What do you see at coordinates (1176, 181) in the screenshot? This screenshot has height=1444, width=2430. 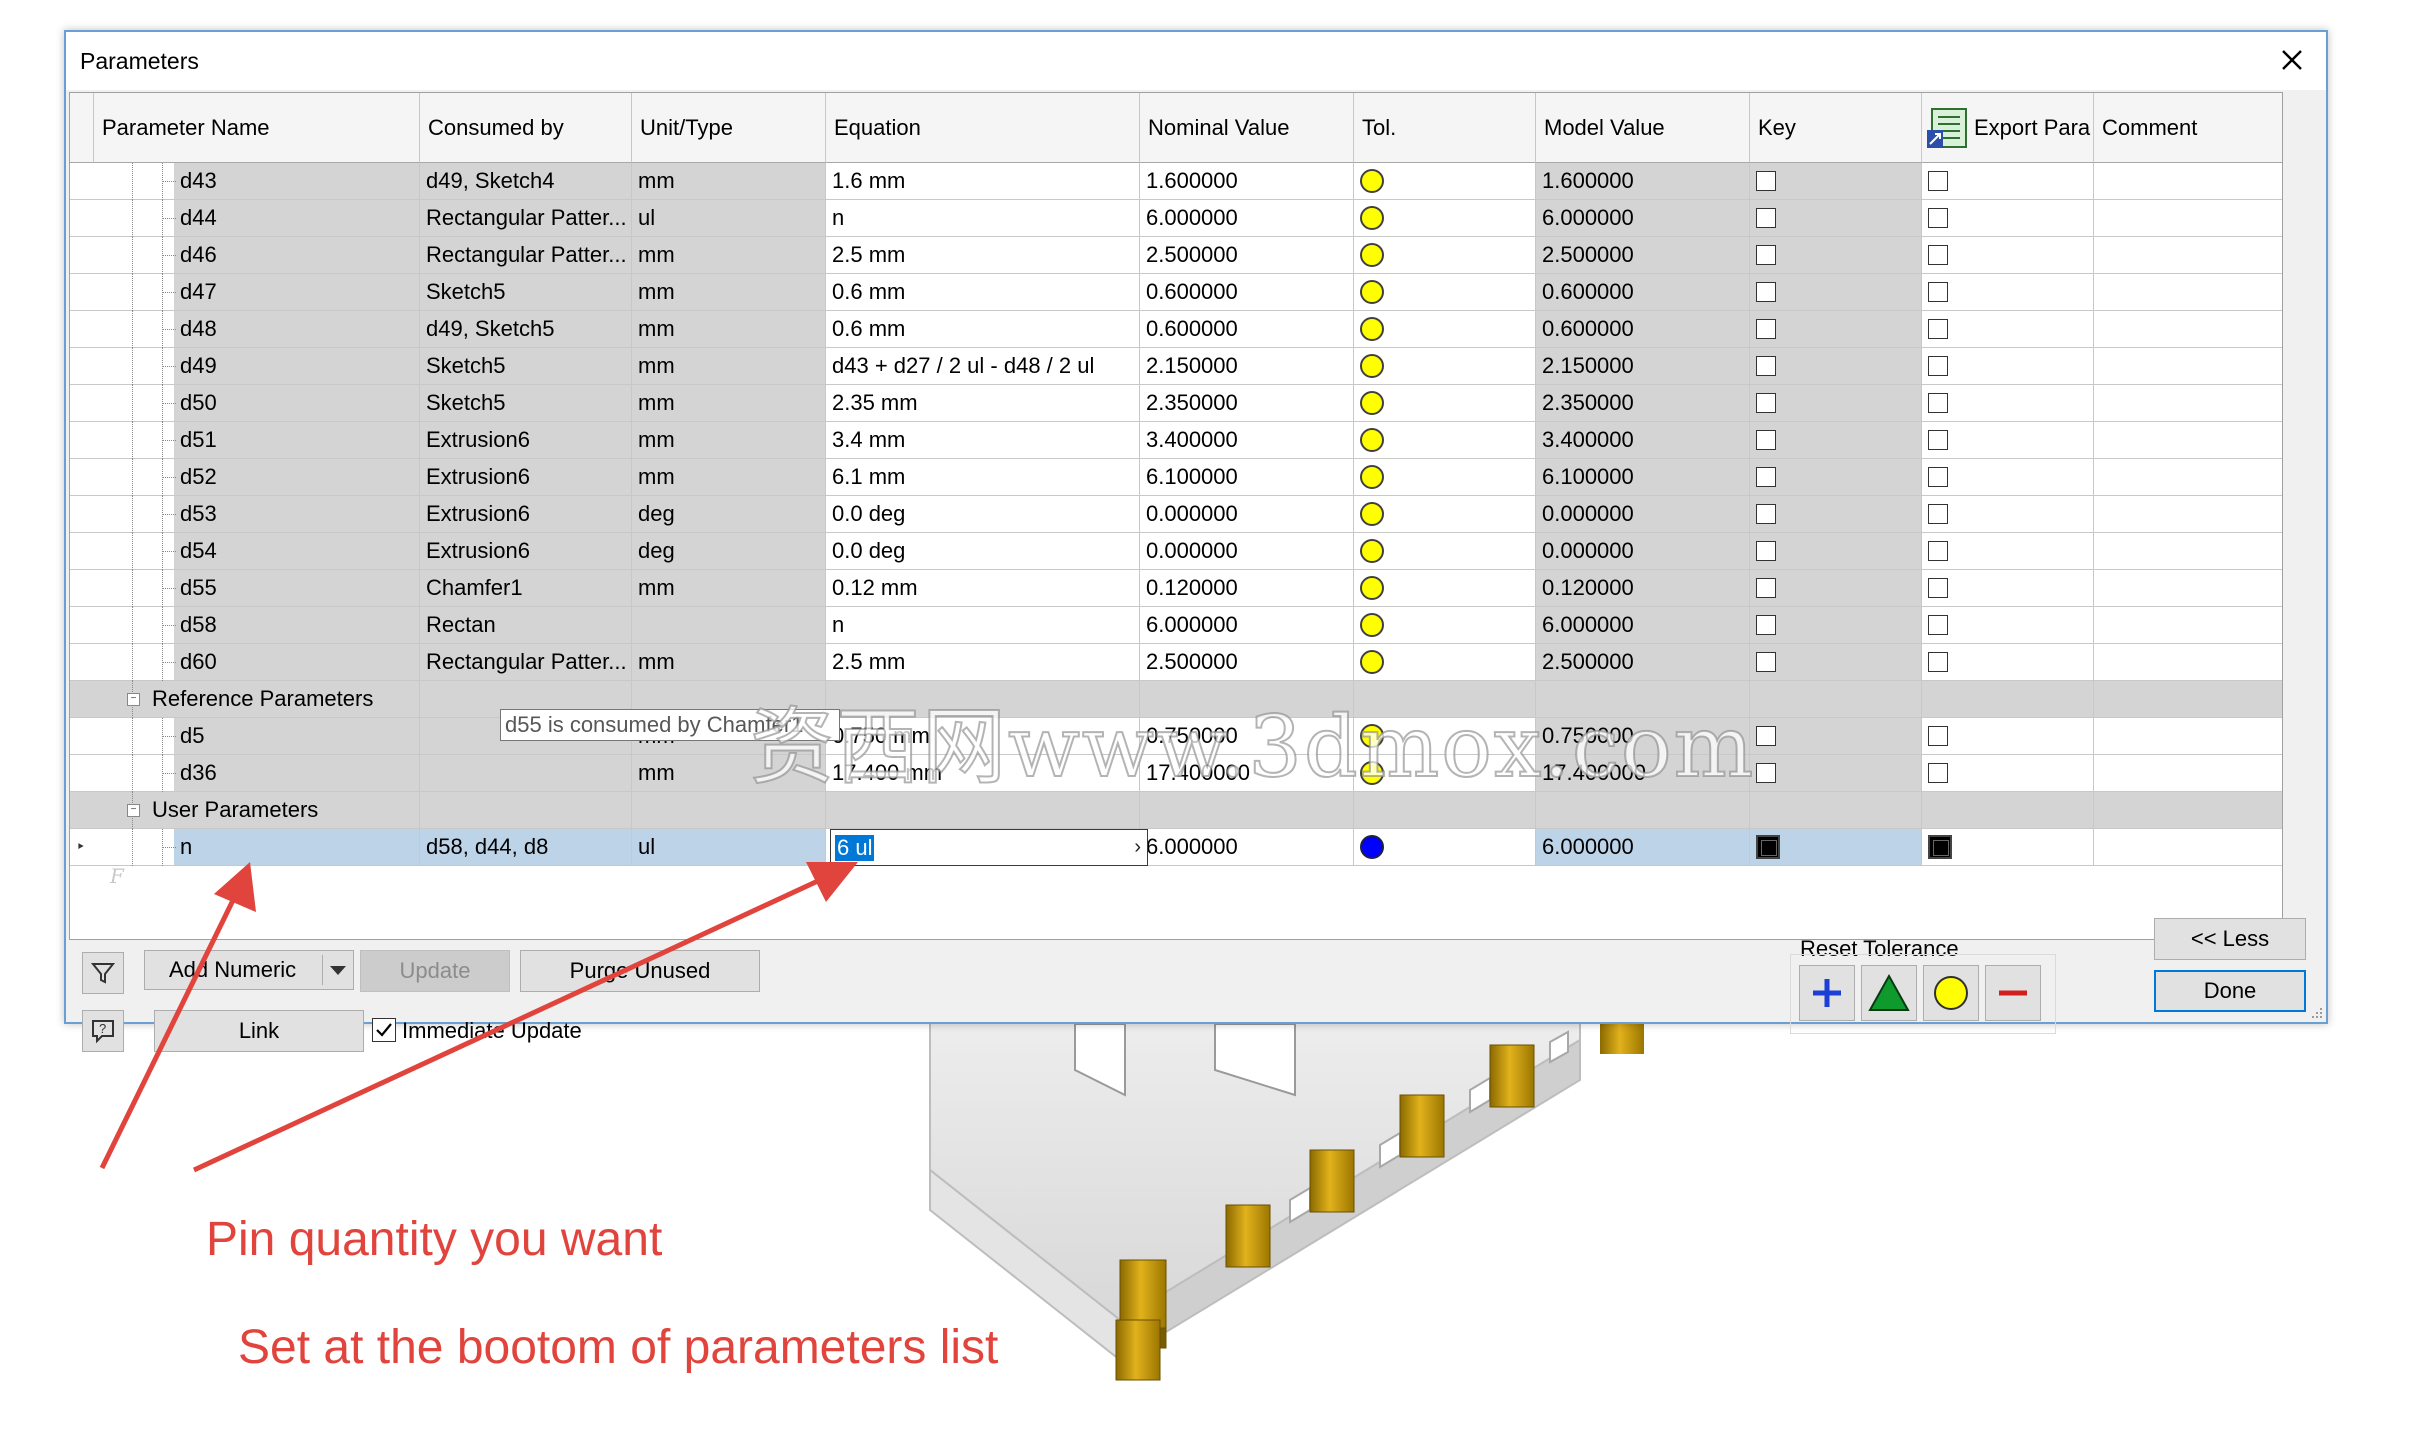 I see `parameter-row: d43 d49, Sketch4 mm 1.6 mm 1.600000 1.600000` at bounding box center [1176, 181].